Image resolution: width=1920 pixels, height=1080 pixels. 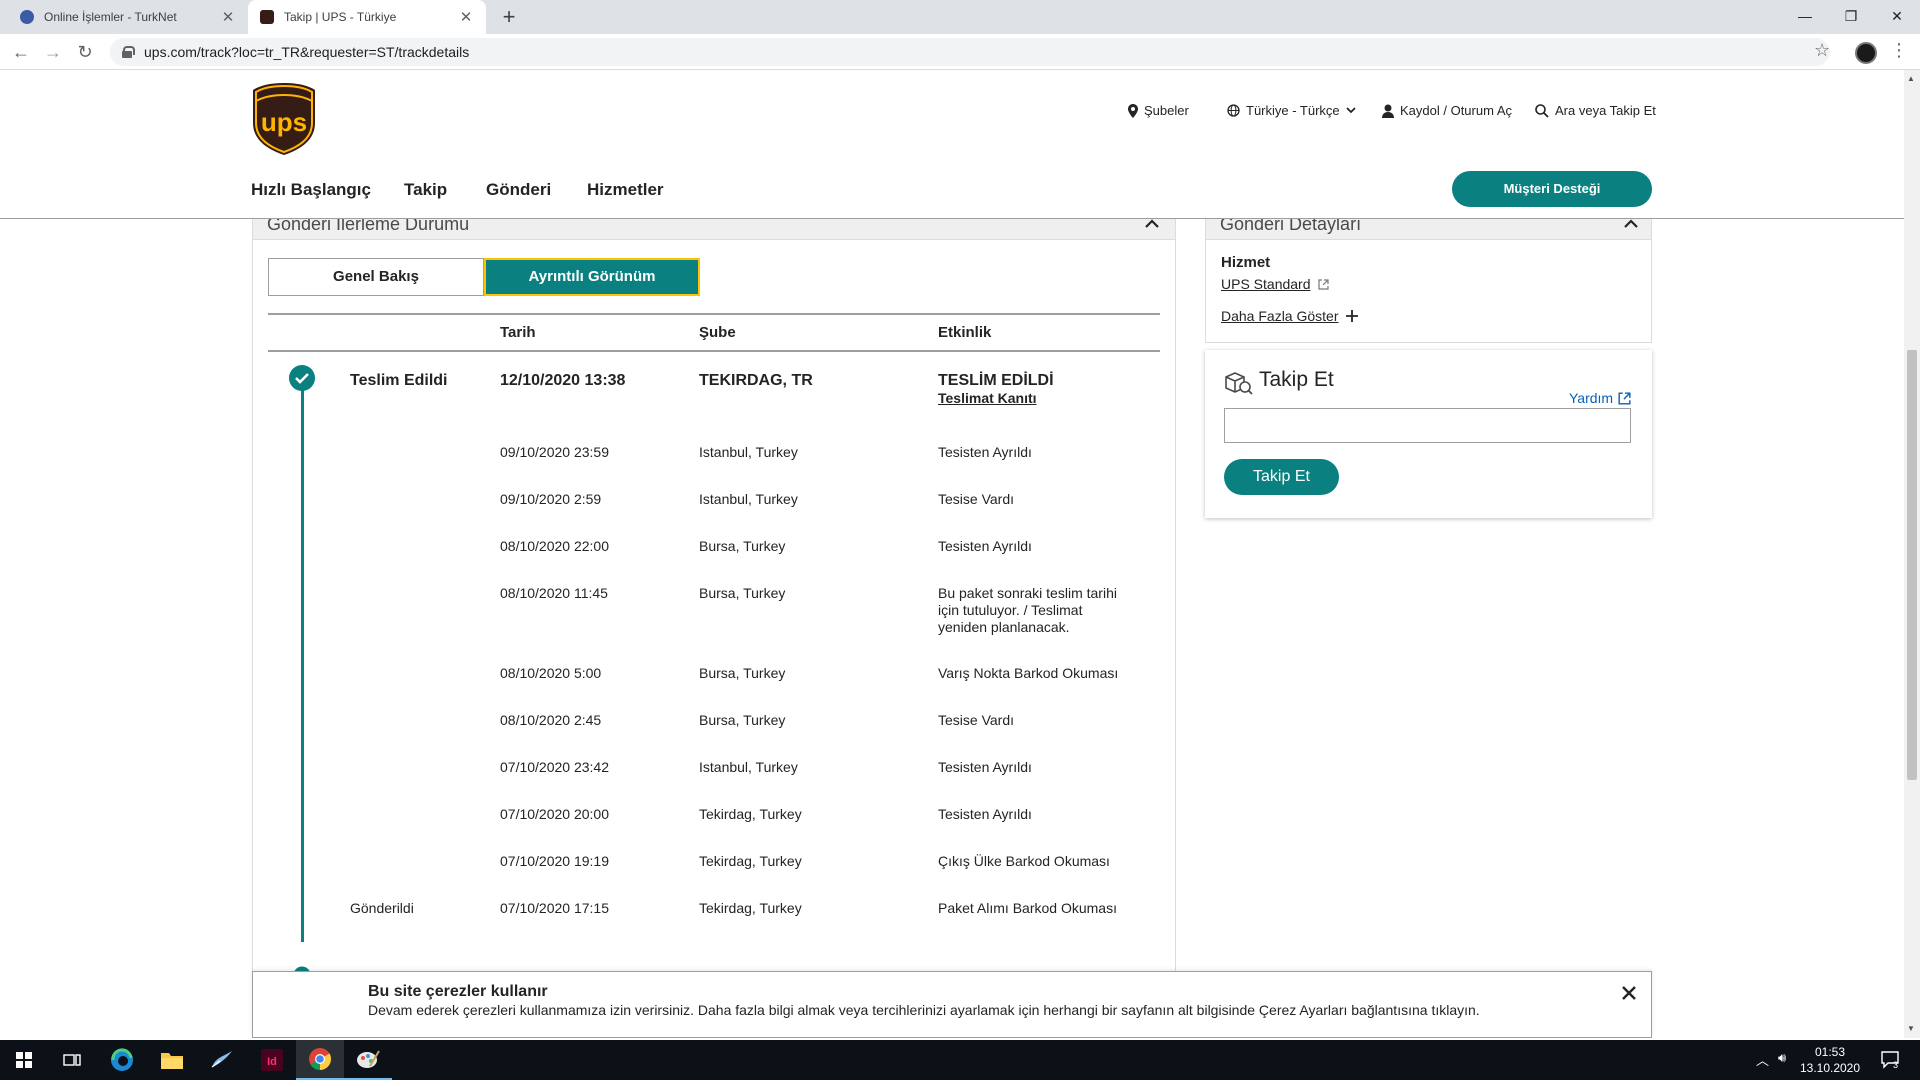 What do you see at coordinates (425, 190) in the screenshot?
I see `nav-tracking: Takip` at bounding box center [425, 190].